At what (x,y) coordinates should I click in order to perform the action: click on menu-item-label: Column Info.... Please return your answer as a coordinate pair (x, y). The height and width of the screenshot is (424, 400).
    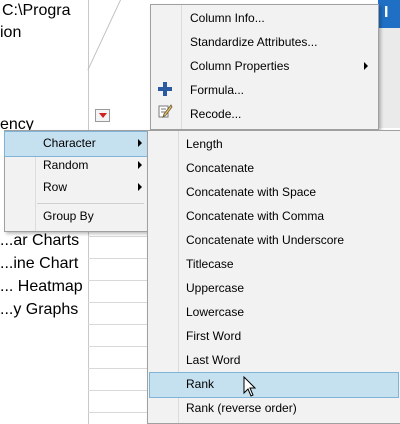
    Looking at the image, I should click on (227, 18).